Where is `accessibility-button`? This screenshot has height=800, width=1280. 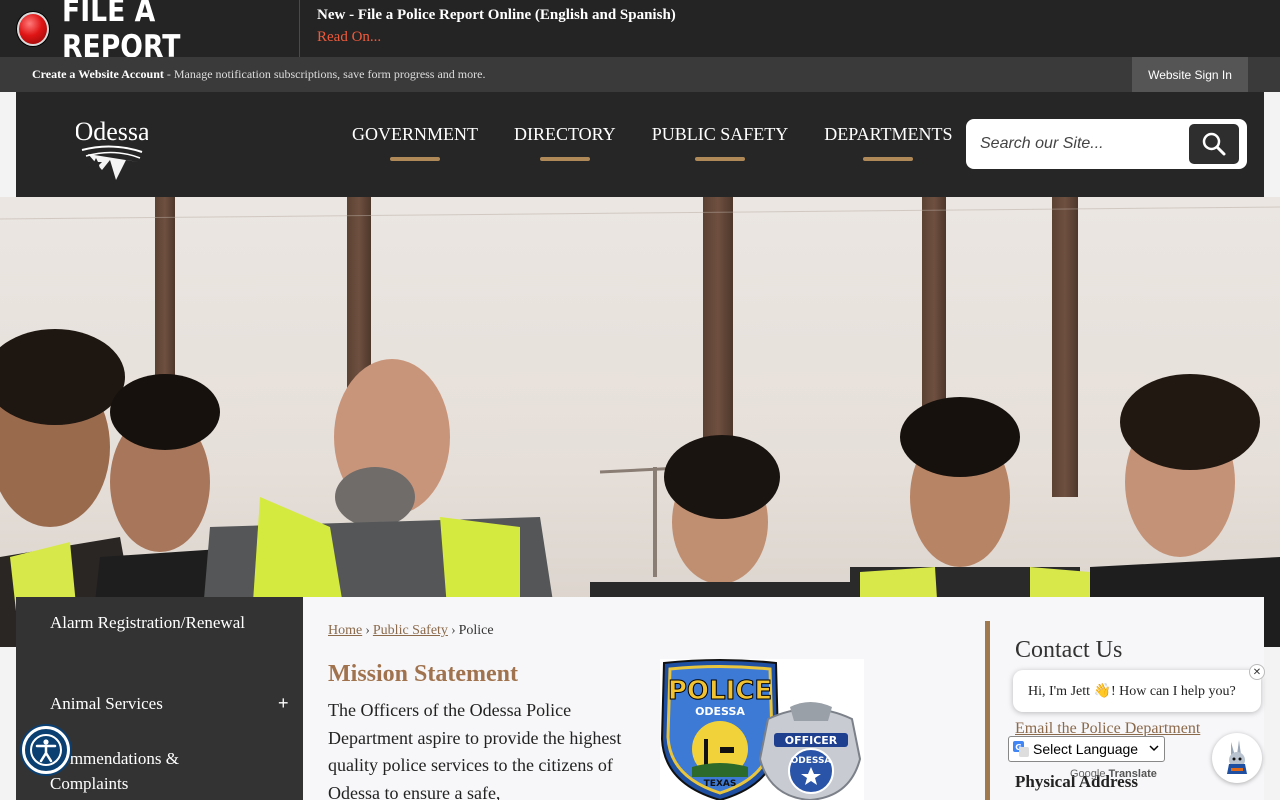 accessibility-button is located at coordinates (46, 750).